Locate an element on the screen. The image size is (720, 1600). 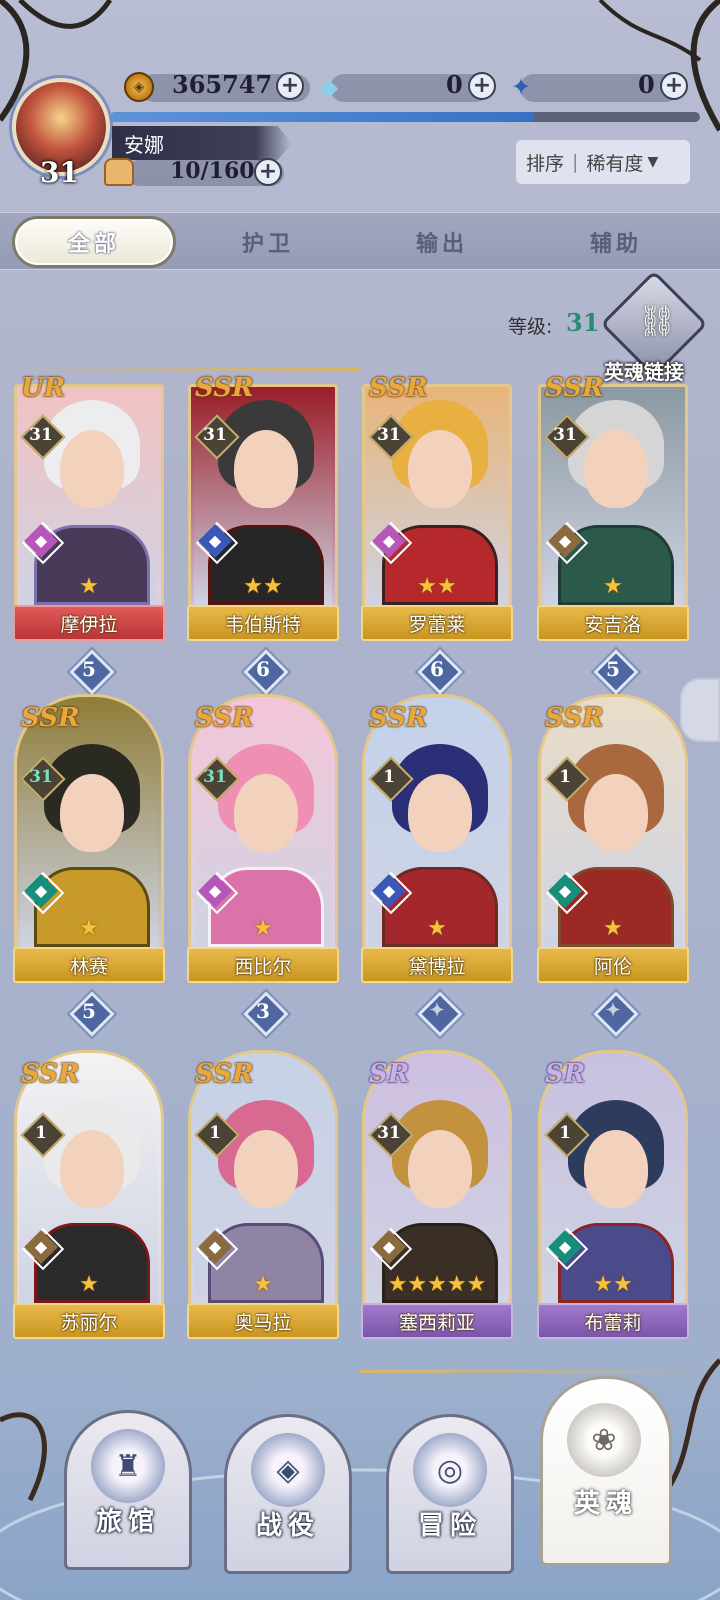
hero-name: 黛博拉 is located at coordinates (437, 966).